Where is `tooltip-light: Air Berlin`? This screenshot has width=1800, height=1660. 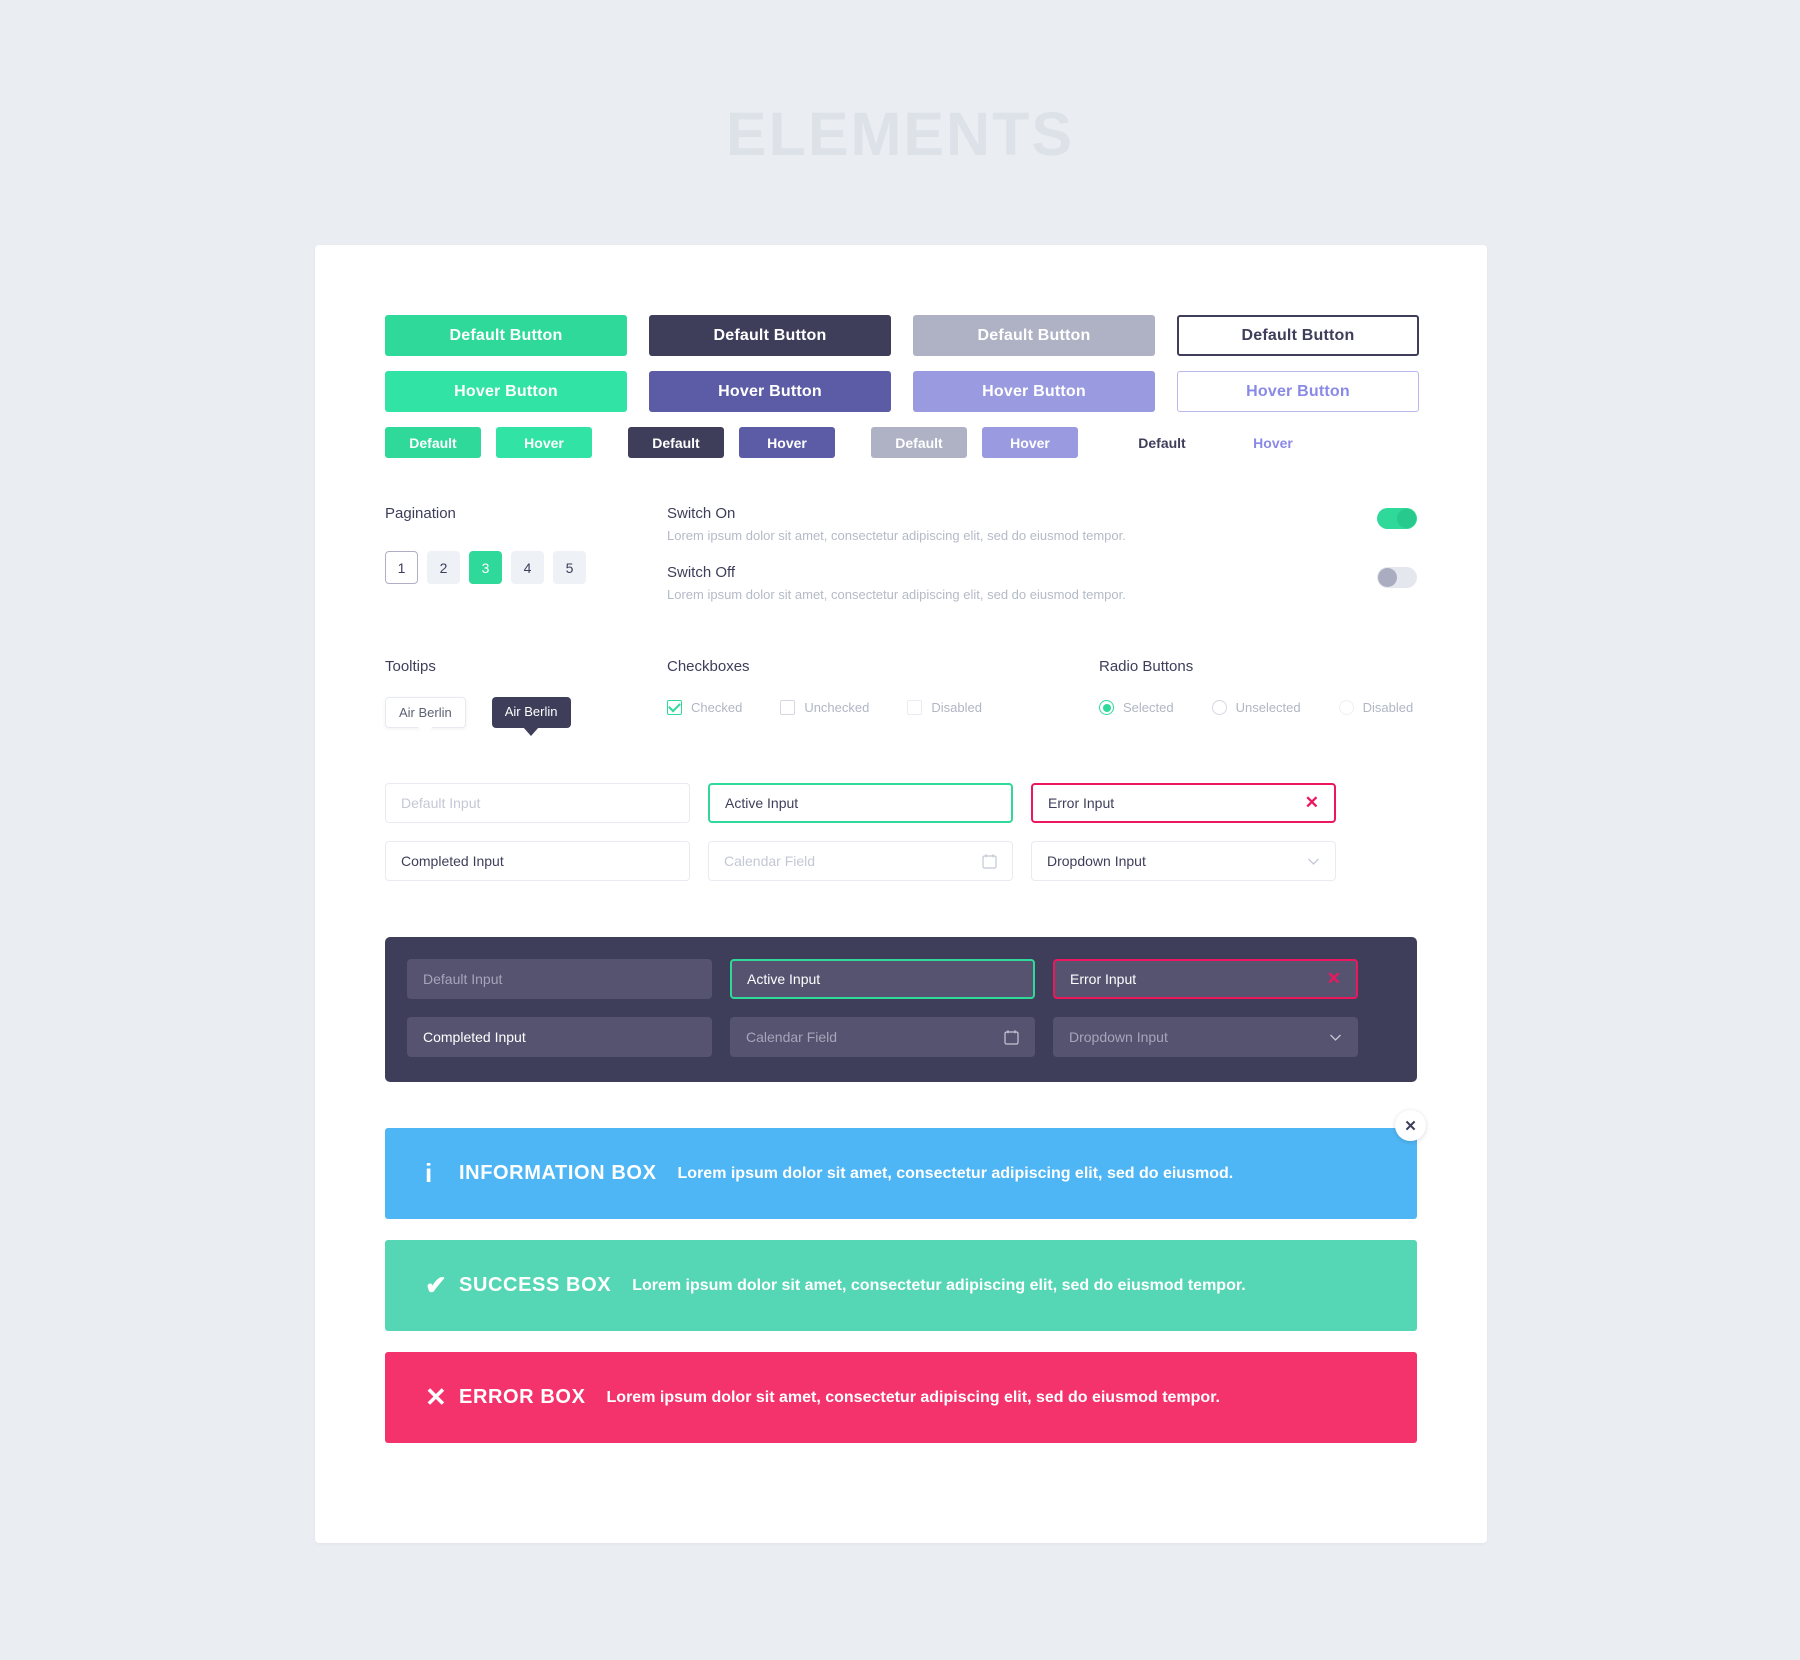
tooltip-light: Air Berlin is located at coordinates (425, 712).